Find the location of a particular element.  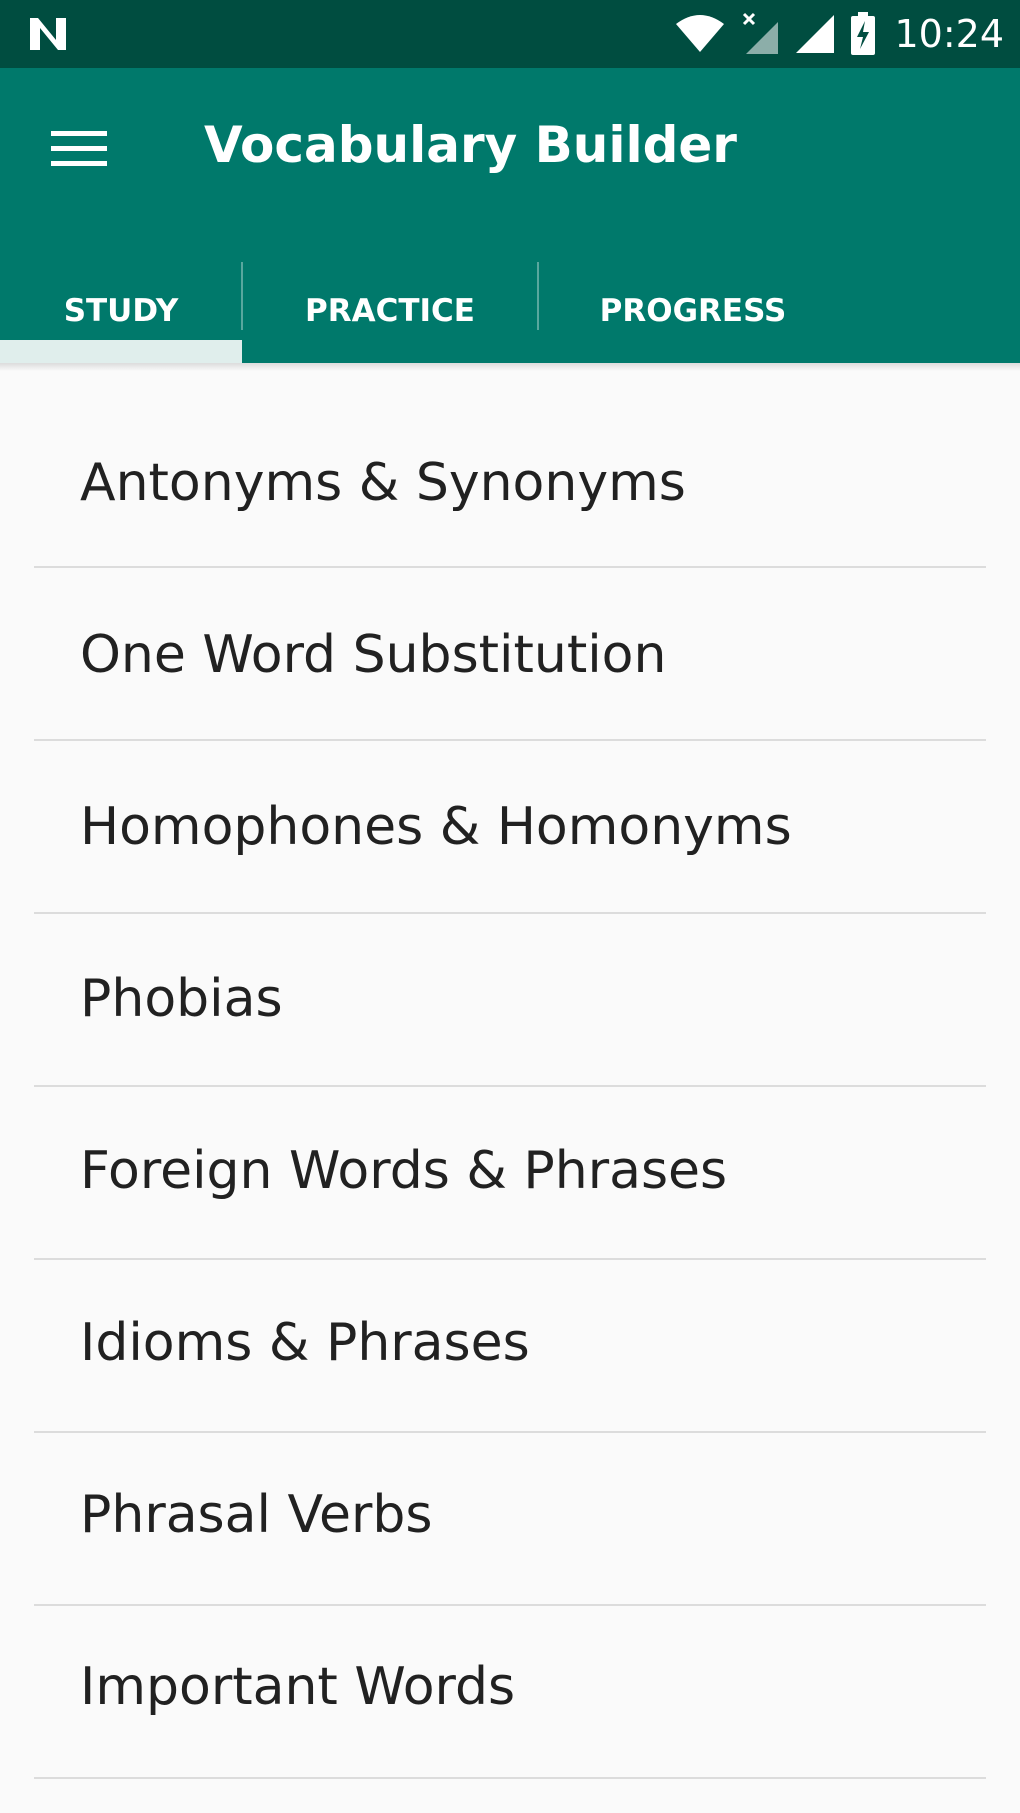

list-item: Antonyms & Synonyms is located at coordinates (510, 469).